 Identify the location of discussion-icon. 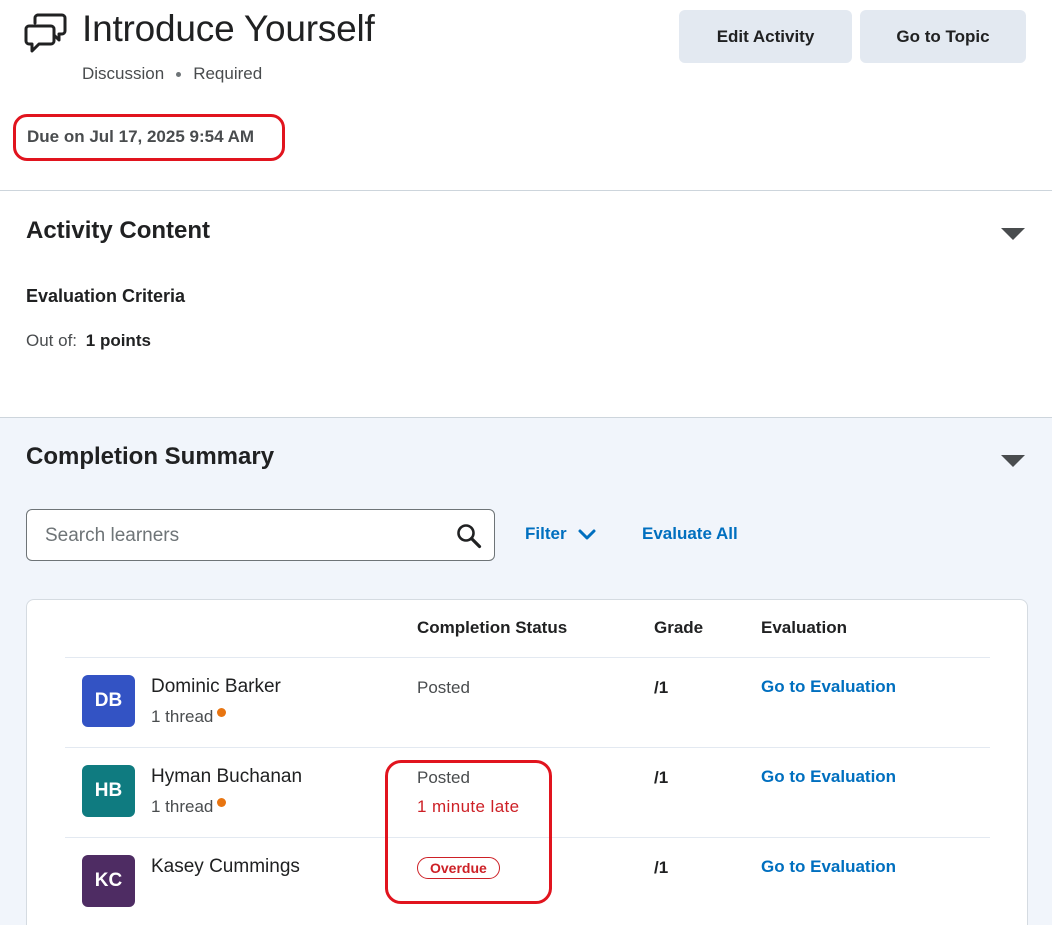
(45, 33).